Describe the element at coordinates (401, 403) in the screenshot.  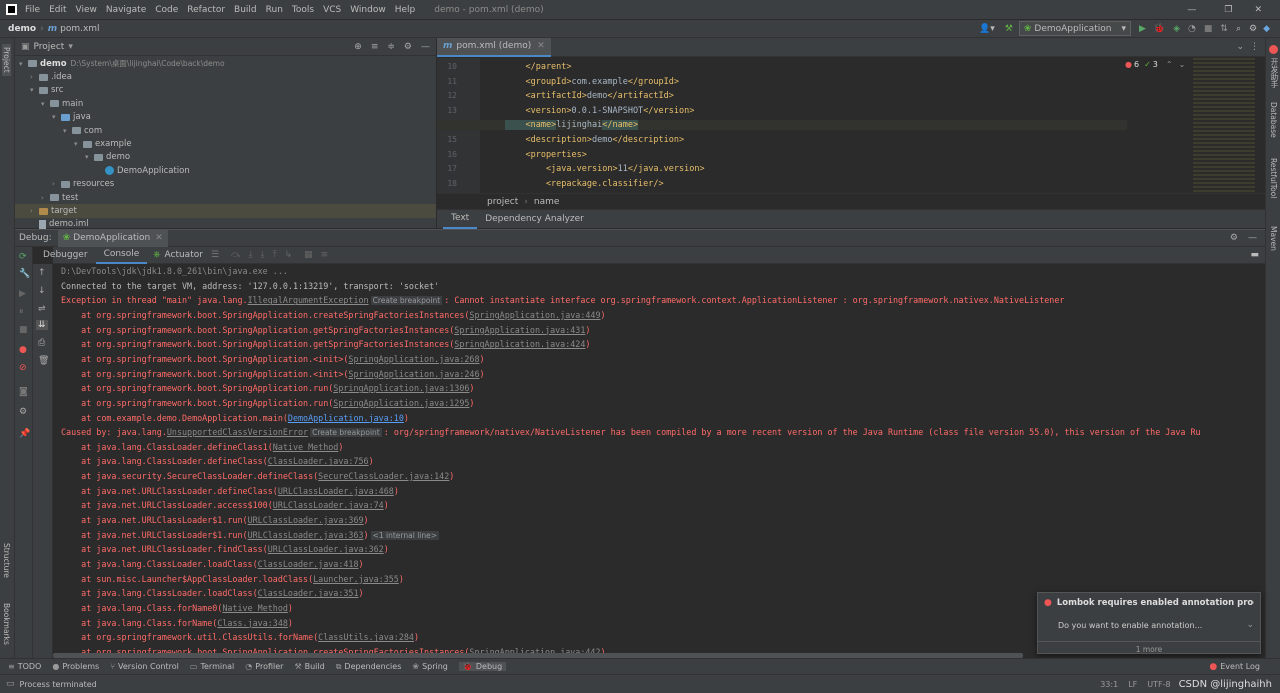
I see `frame-link: SpringApplication.java:1295` at that location.